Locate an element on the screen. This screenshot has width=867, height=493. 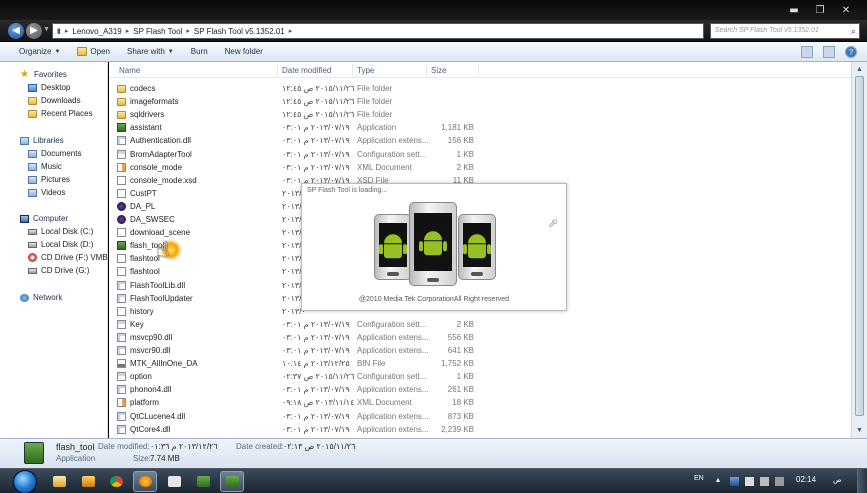
search-icon: ⌕ is located at coordinates (853, 31).